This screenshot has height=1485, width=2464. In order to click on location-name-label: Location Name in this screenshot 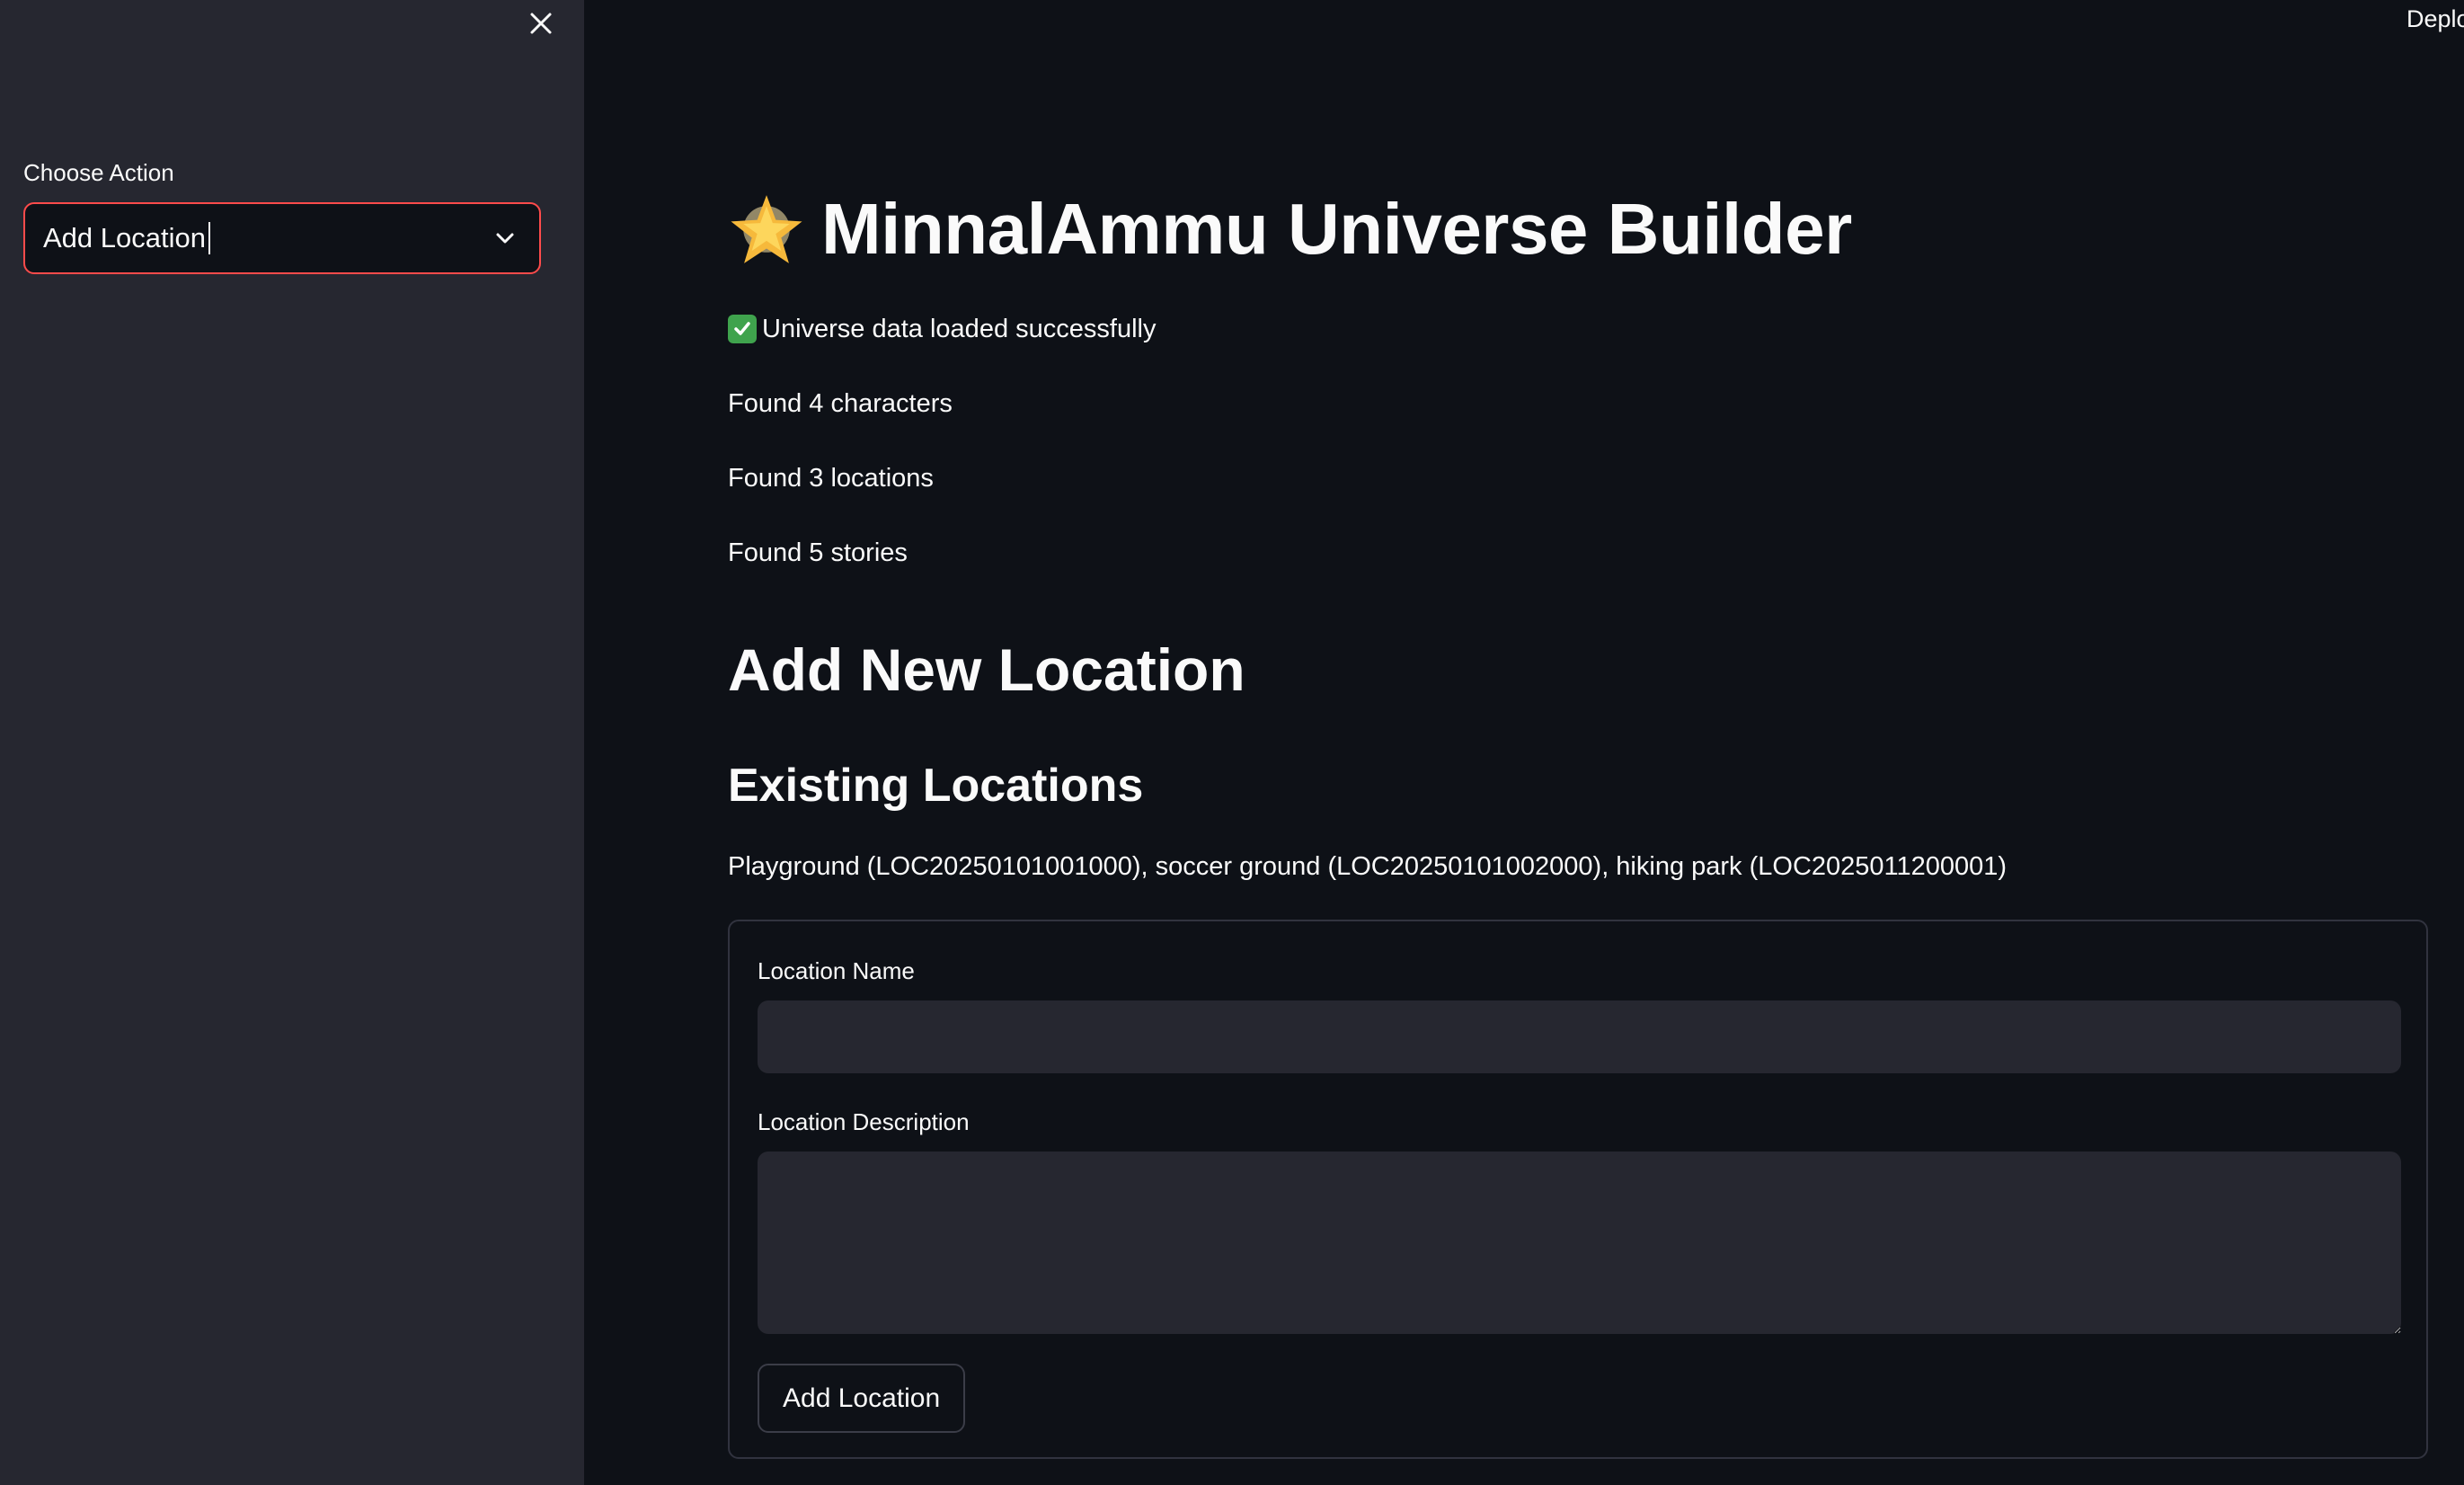, I will do `click(836, 970)`.